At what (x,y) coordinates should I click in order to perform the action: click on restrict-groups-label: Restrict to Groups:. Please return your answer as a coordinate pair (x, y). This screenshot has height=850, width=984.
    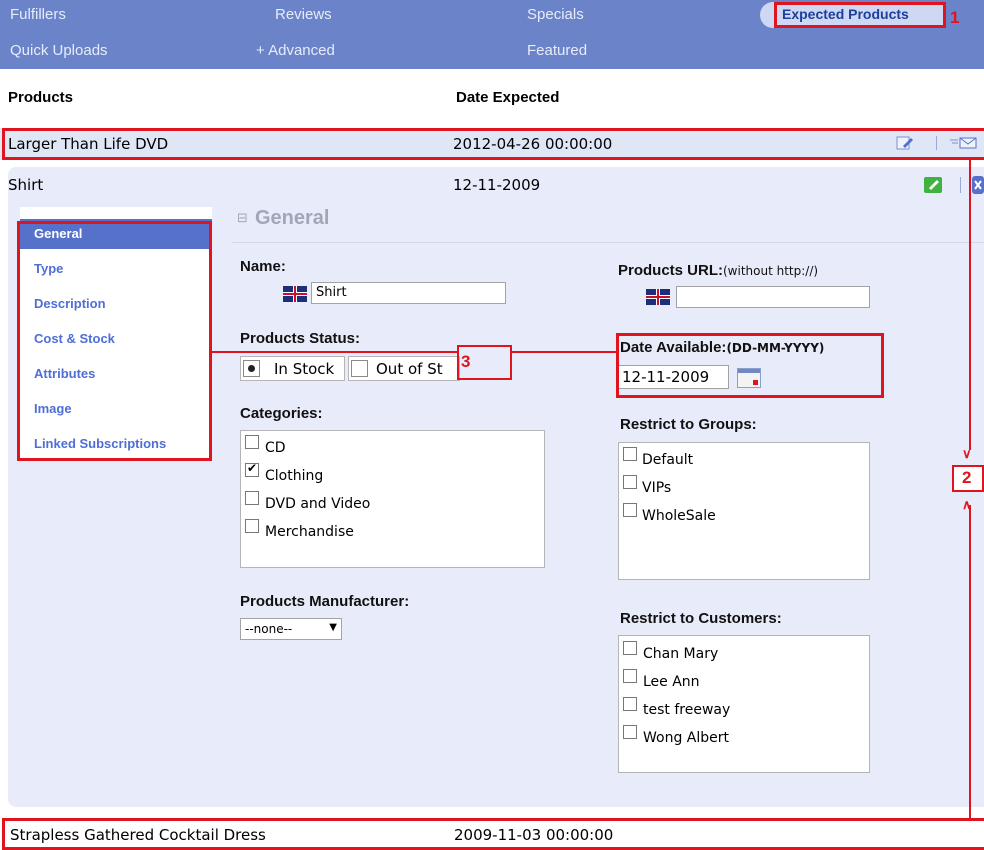
    Looking at the image, I should click on (688, 424).